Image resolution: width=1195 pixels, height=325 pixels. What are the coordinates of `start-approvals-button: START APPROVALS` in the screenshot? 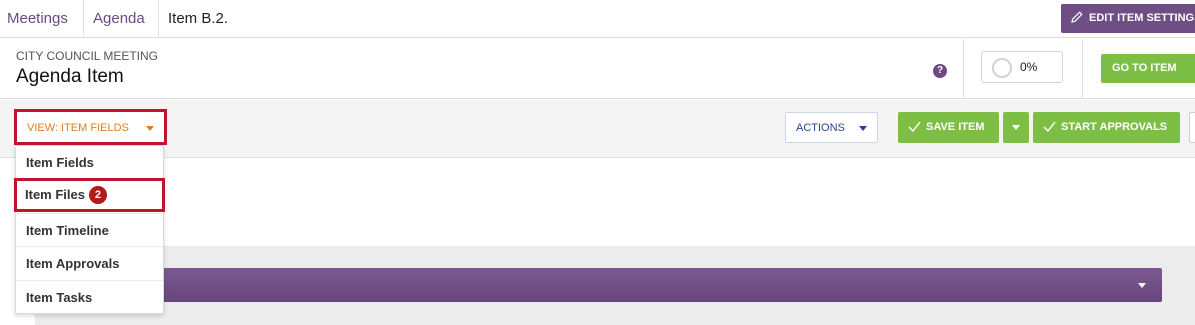 It's located at (1106, 127).